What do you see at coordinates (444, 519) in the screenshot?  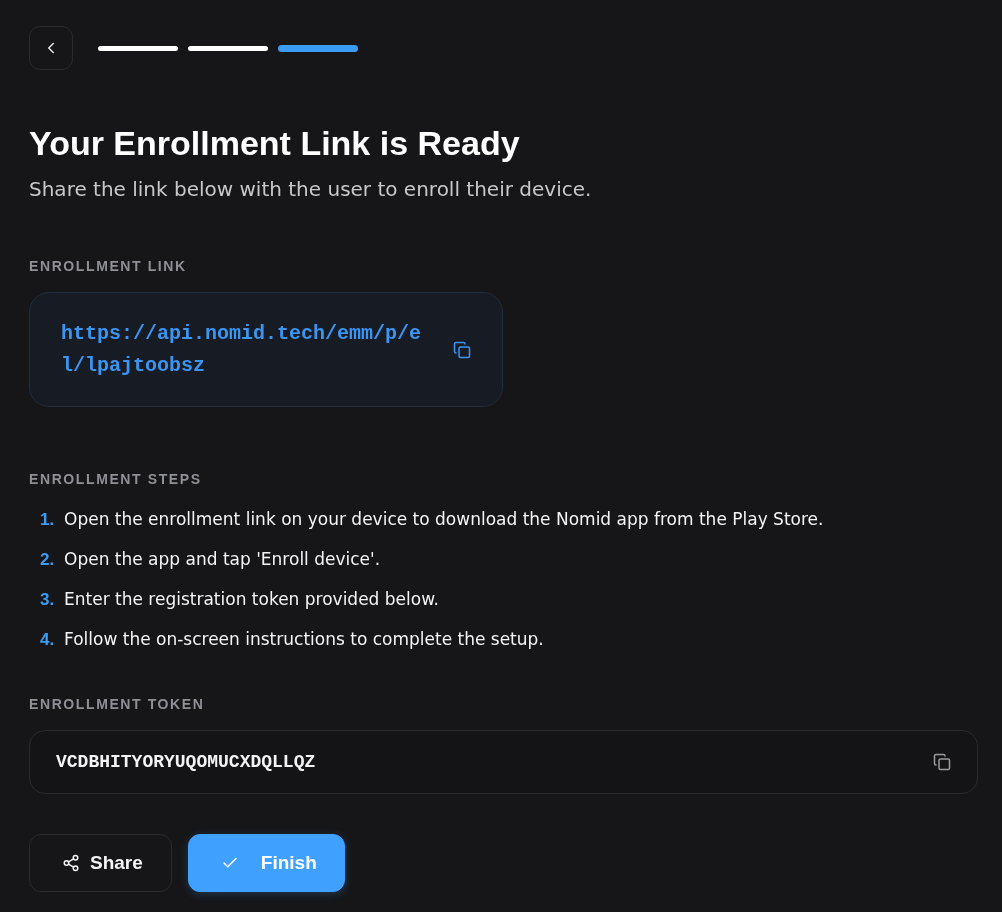 I see `step-text: Open the enrollment link on your device to download the Nomid app from the Play Store.` at bounding box center [444, 519].